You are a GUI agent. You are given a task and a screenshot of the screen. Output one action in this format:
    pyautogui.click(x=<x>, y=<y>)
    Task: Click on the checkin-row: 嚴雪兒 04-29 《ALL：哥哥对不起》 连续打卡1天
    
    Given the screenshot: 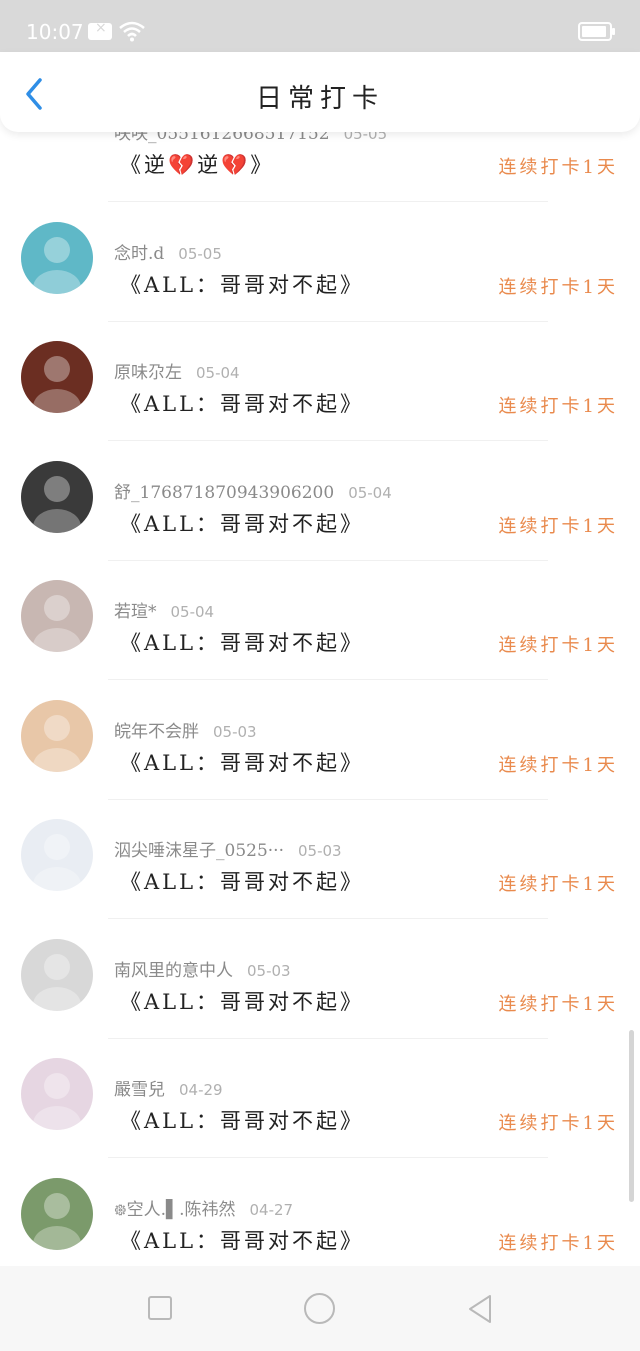 What is the action you would take?
    pyautogui.click(x=320, y=1098)
    